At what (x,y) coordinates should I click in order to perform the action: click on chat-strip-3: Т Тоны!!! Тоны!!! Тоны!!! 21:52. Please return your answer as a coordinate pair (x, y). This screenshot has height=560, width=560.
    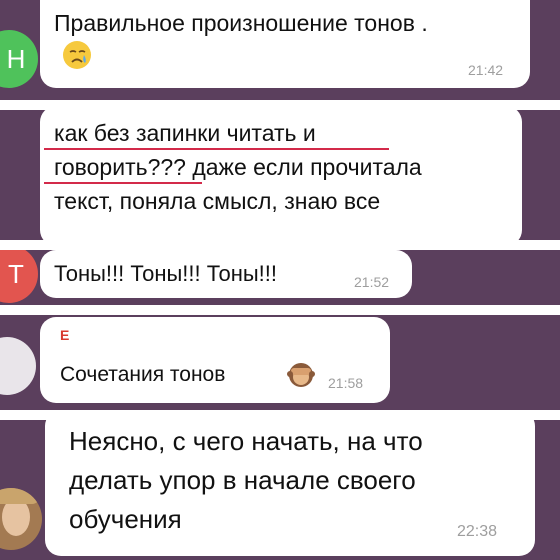
    Looking at the image, I should click on (280, 277).